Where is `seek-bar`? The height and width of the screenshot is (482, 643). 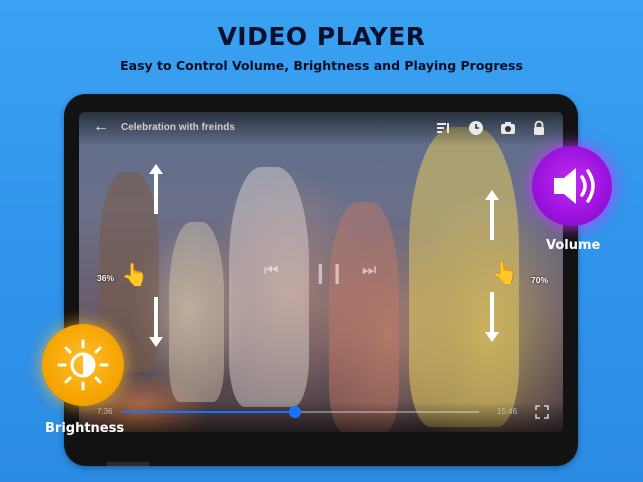 seek-bar is located at coordinates (300, 412).